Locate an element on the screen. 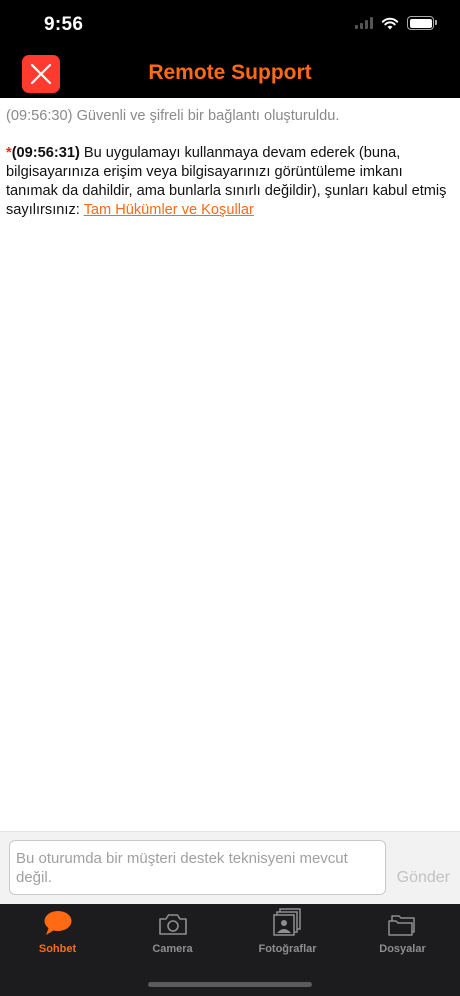 The height and width of the screenshot is (996, 460). tab-fotograflar: Fotoğraflar is located at coordinates (287, 934).